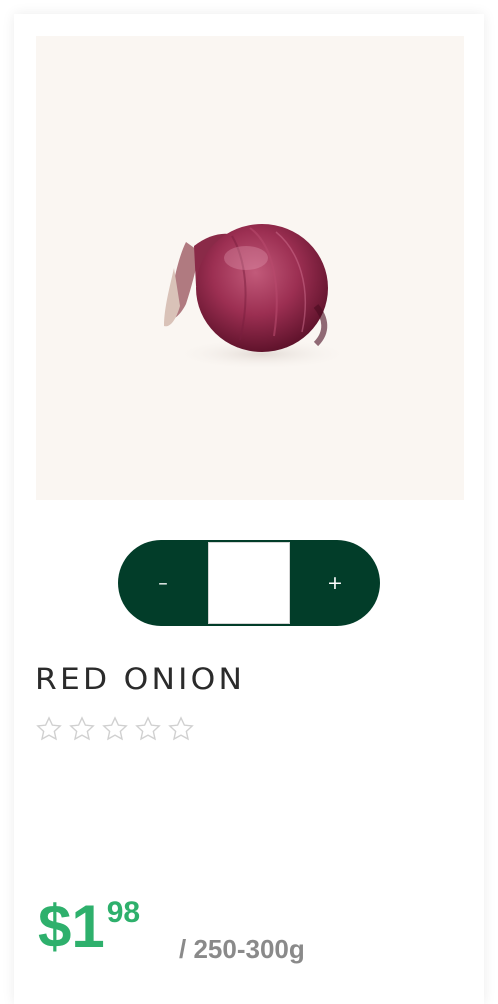 The width and height of the screenshot is (498, 1004). What do you see at coordinates (163, 583) in the screenshot?
I see `decrement-button: –` at bounding box center [163, 583].